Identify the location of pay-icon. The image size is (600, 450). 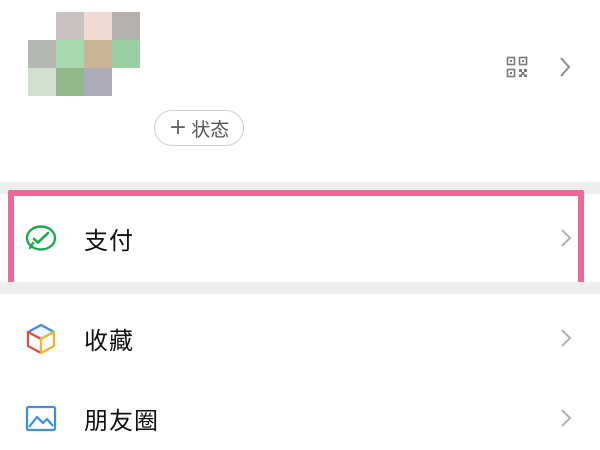
(41, 238).